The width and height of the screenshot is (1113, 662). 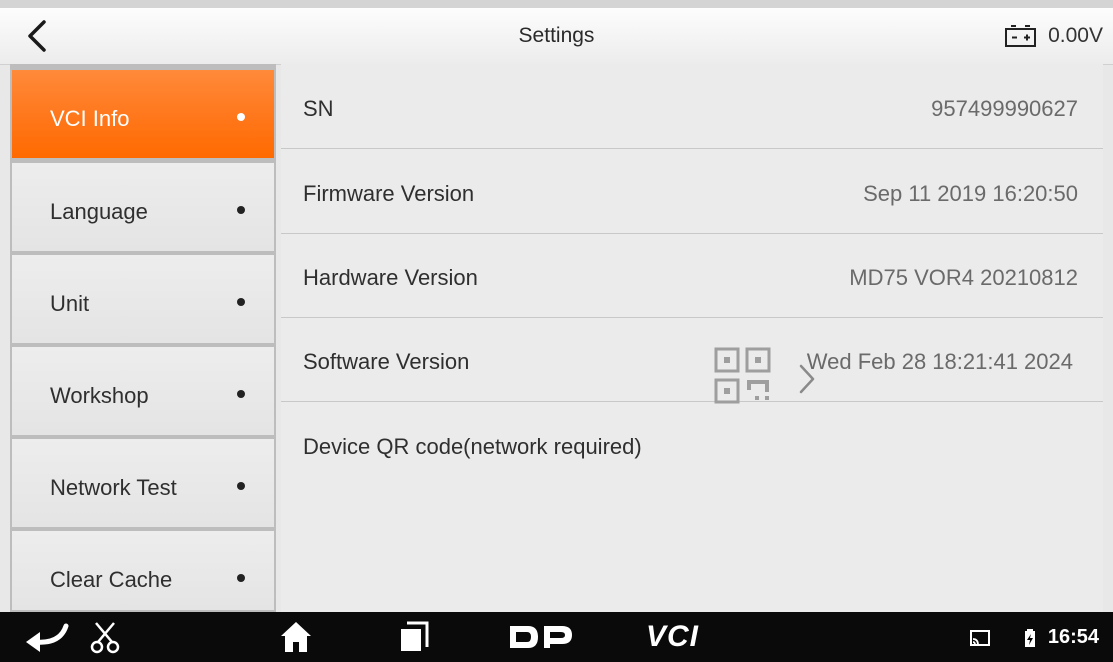 I want to click on recent-apps-icon, so click(x=413, y=637).